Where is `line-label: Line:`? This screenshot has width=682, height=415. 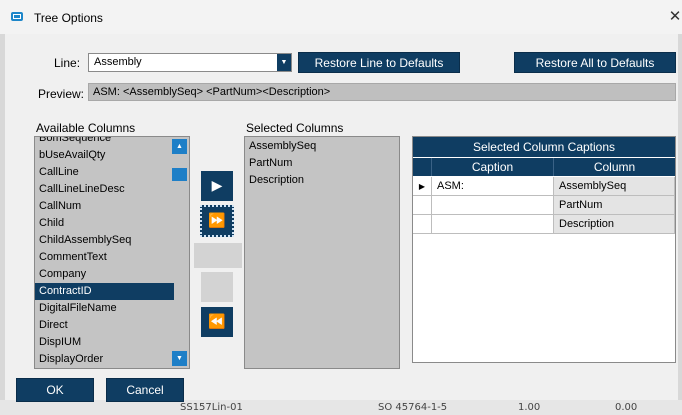
line-label: Line: is located at coordinates (67, 63).